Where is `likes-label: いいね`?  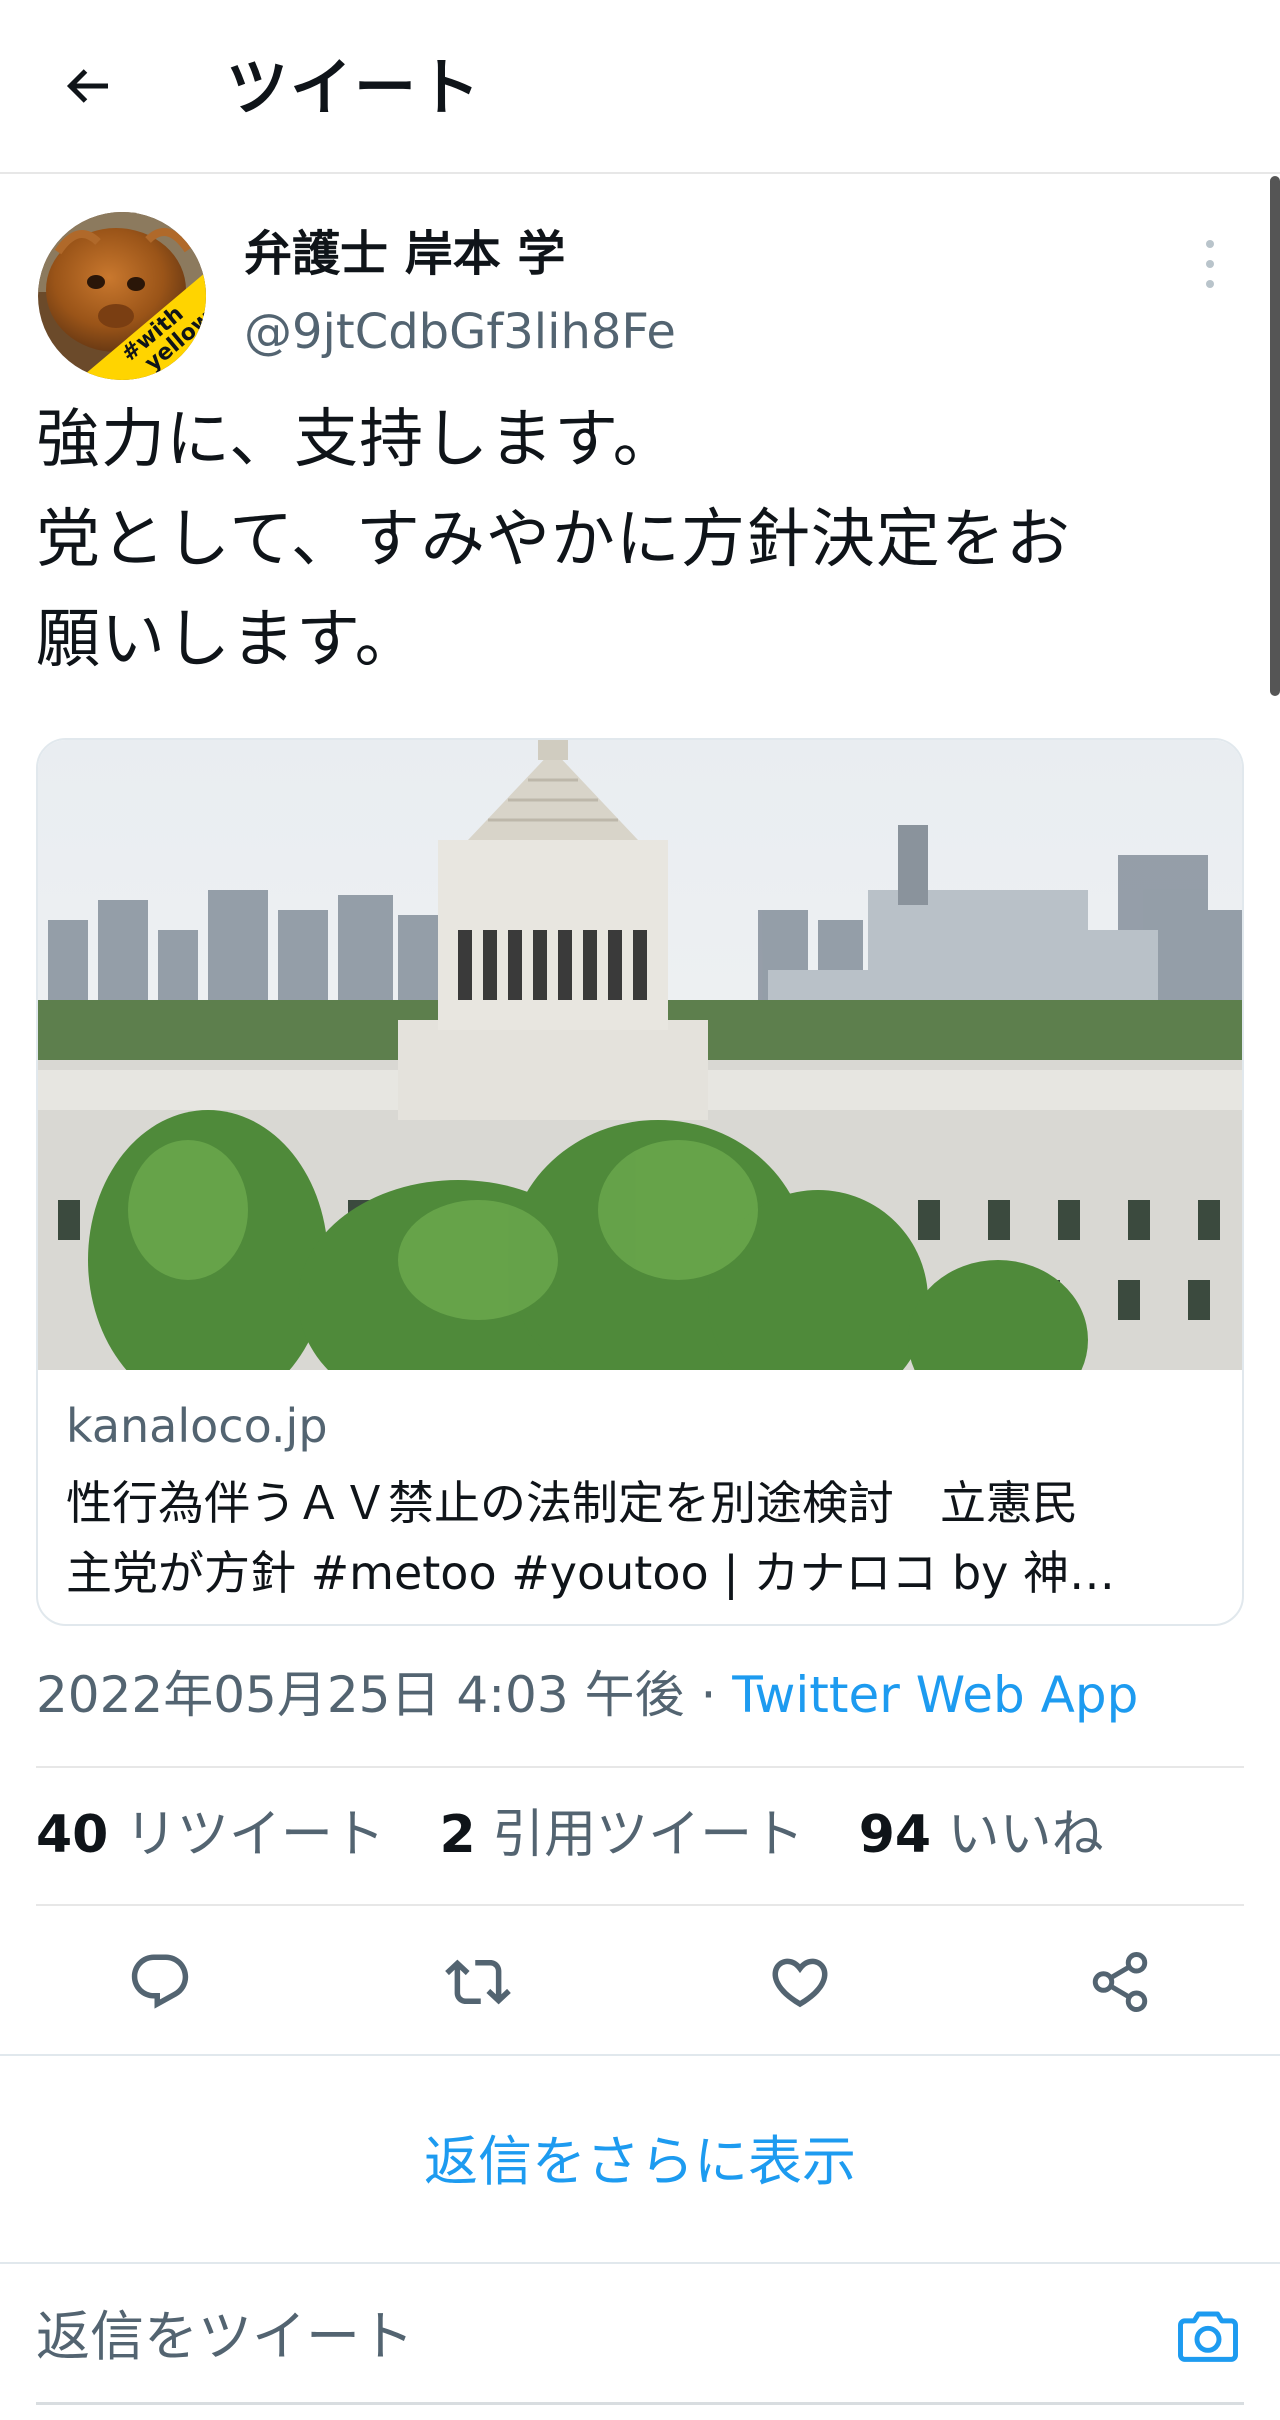
likes-label: いいね is located at coordinates (1026, 1835).